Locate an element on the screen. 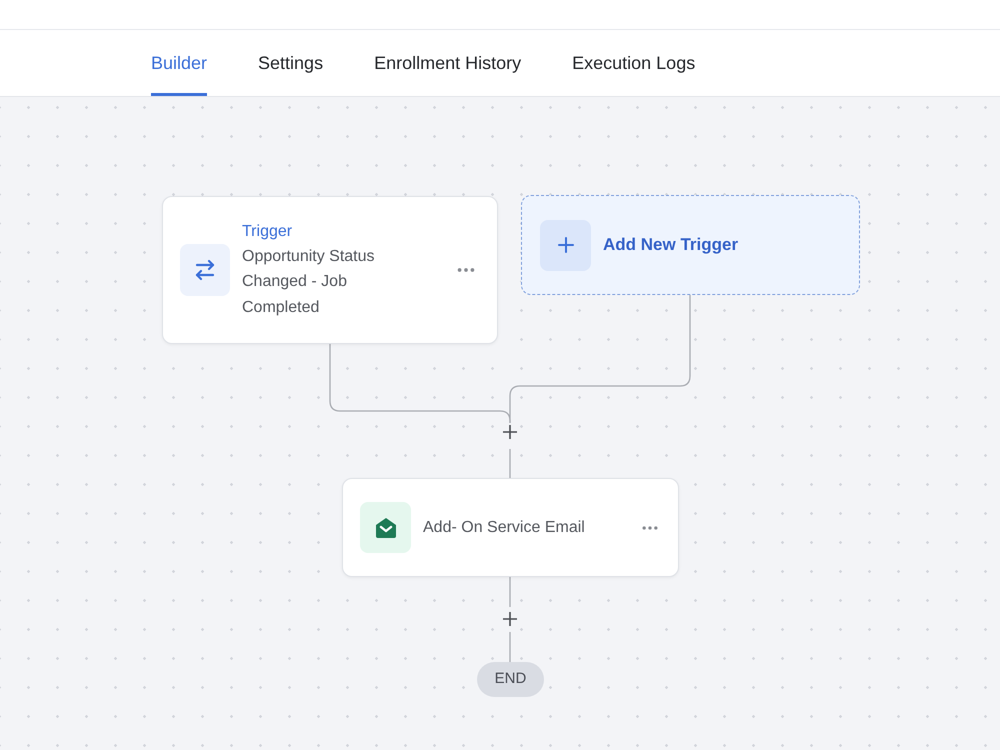 This screenshot has width=1000, height=750. end-pill: END is located at coordinates (510, 679).